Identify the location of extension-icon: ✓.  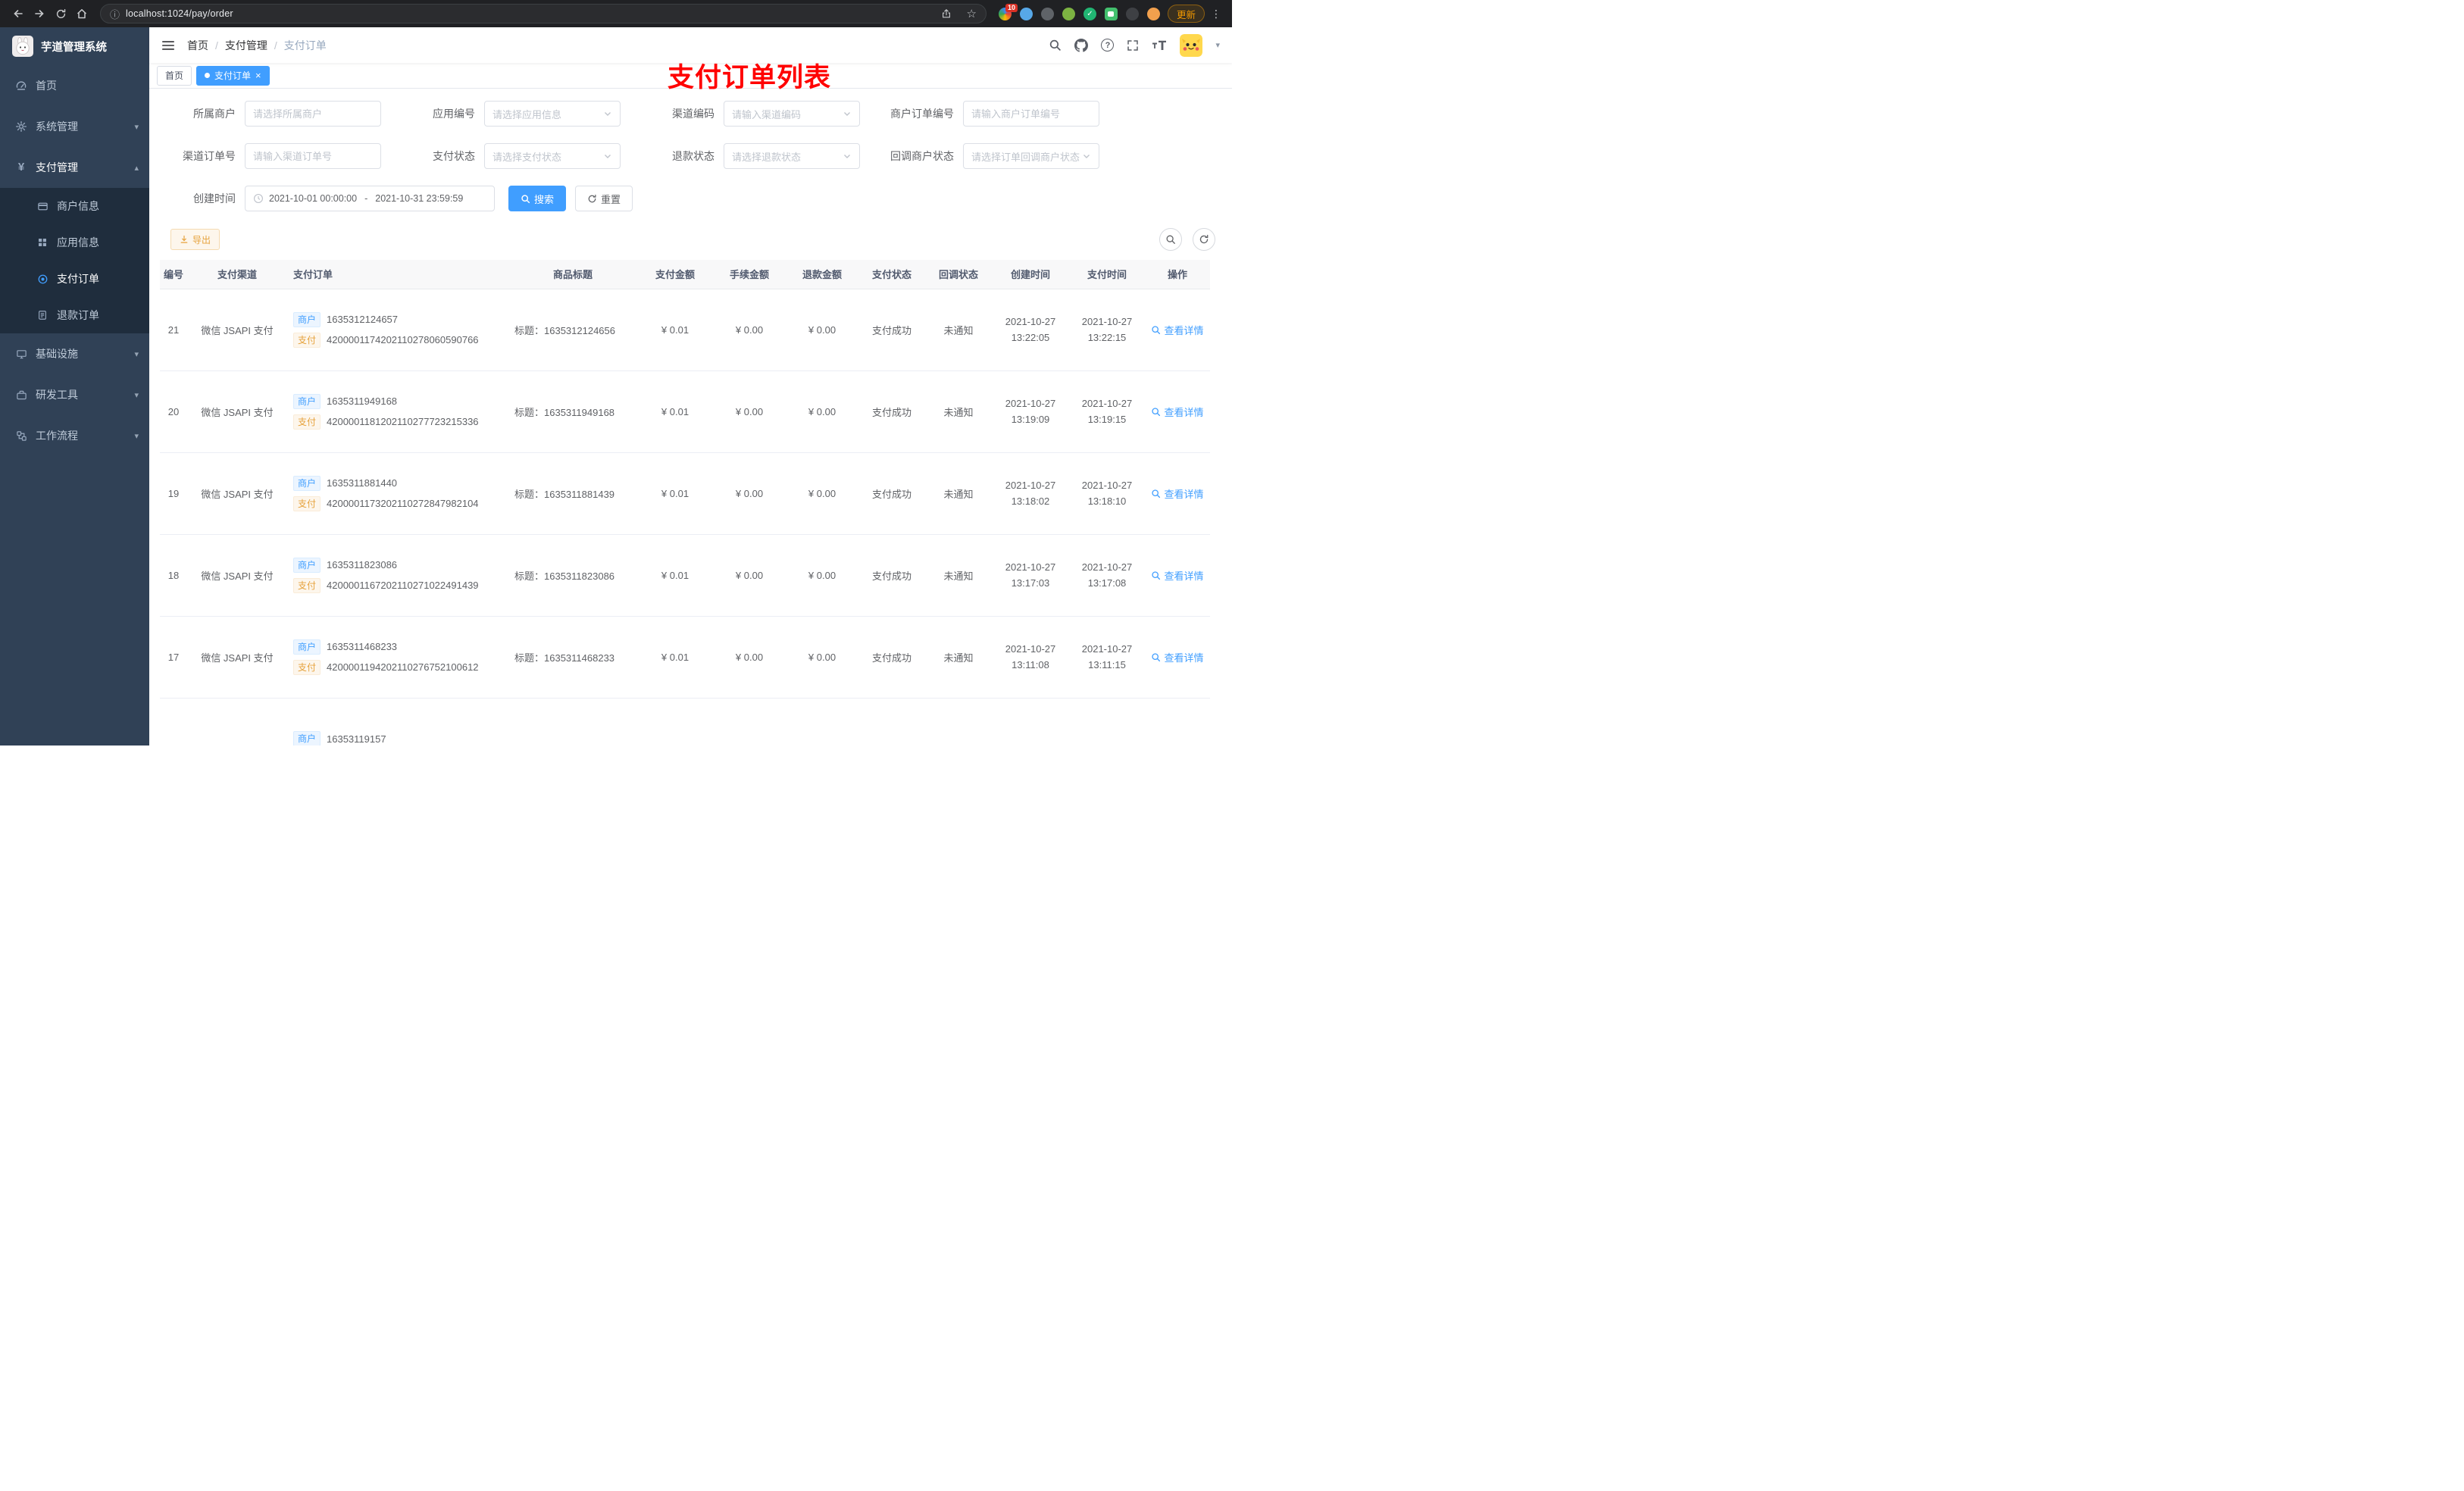
(1089, 13).